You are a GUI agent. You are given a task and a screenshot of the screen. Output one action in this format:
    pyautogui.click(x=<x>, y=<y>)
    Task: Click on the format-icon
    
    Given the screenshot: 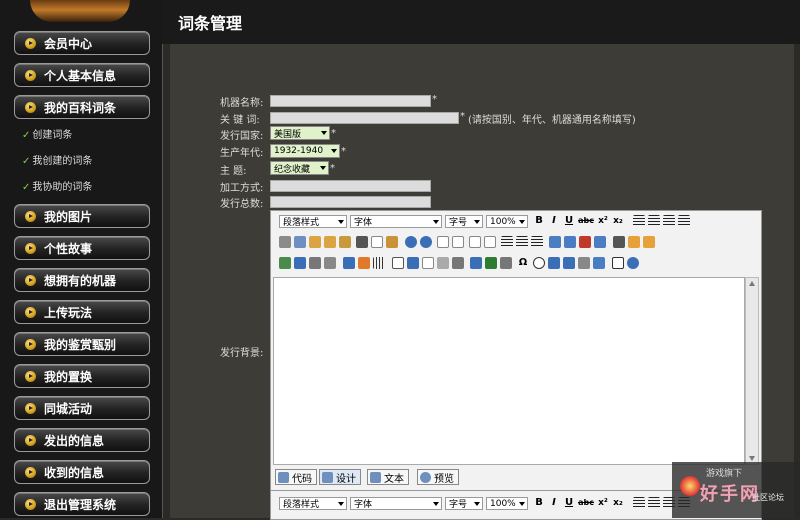 What is the action you would take?
    pyautogui.click(x=600, y=242)
    